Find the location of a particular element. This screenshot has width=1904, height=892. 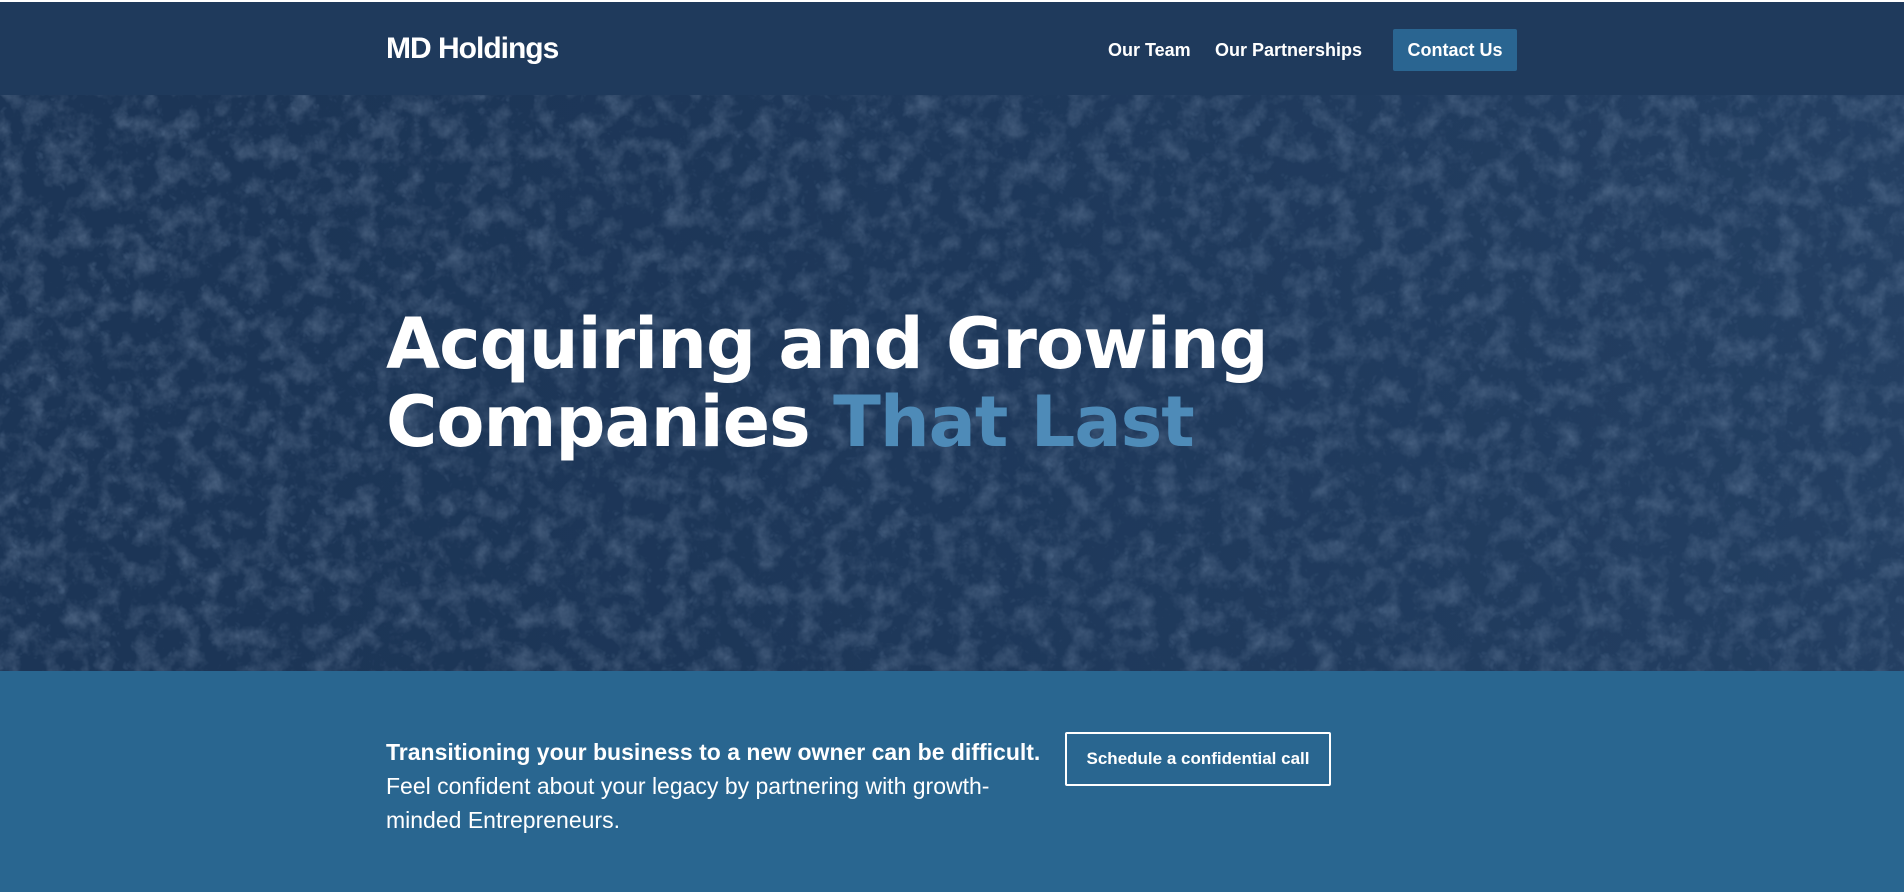

logo: MD Holdings is located at coordinates (472, 49).